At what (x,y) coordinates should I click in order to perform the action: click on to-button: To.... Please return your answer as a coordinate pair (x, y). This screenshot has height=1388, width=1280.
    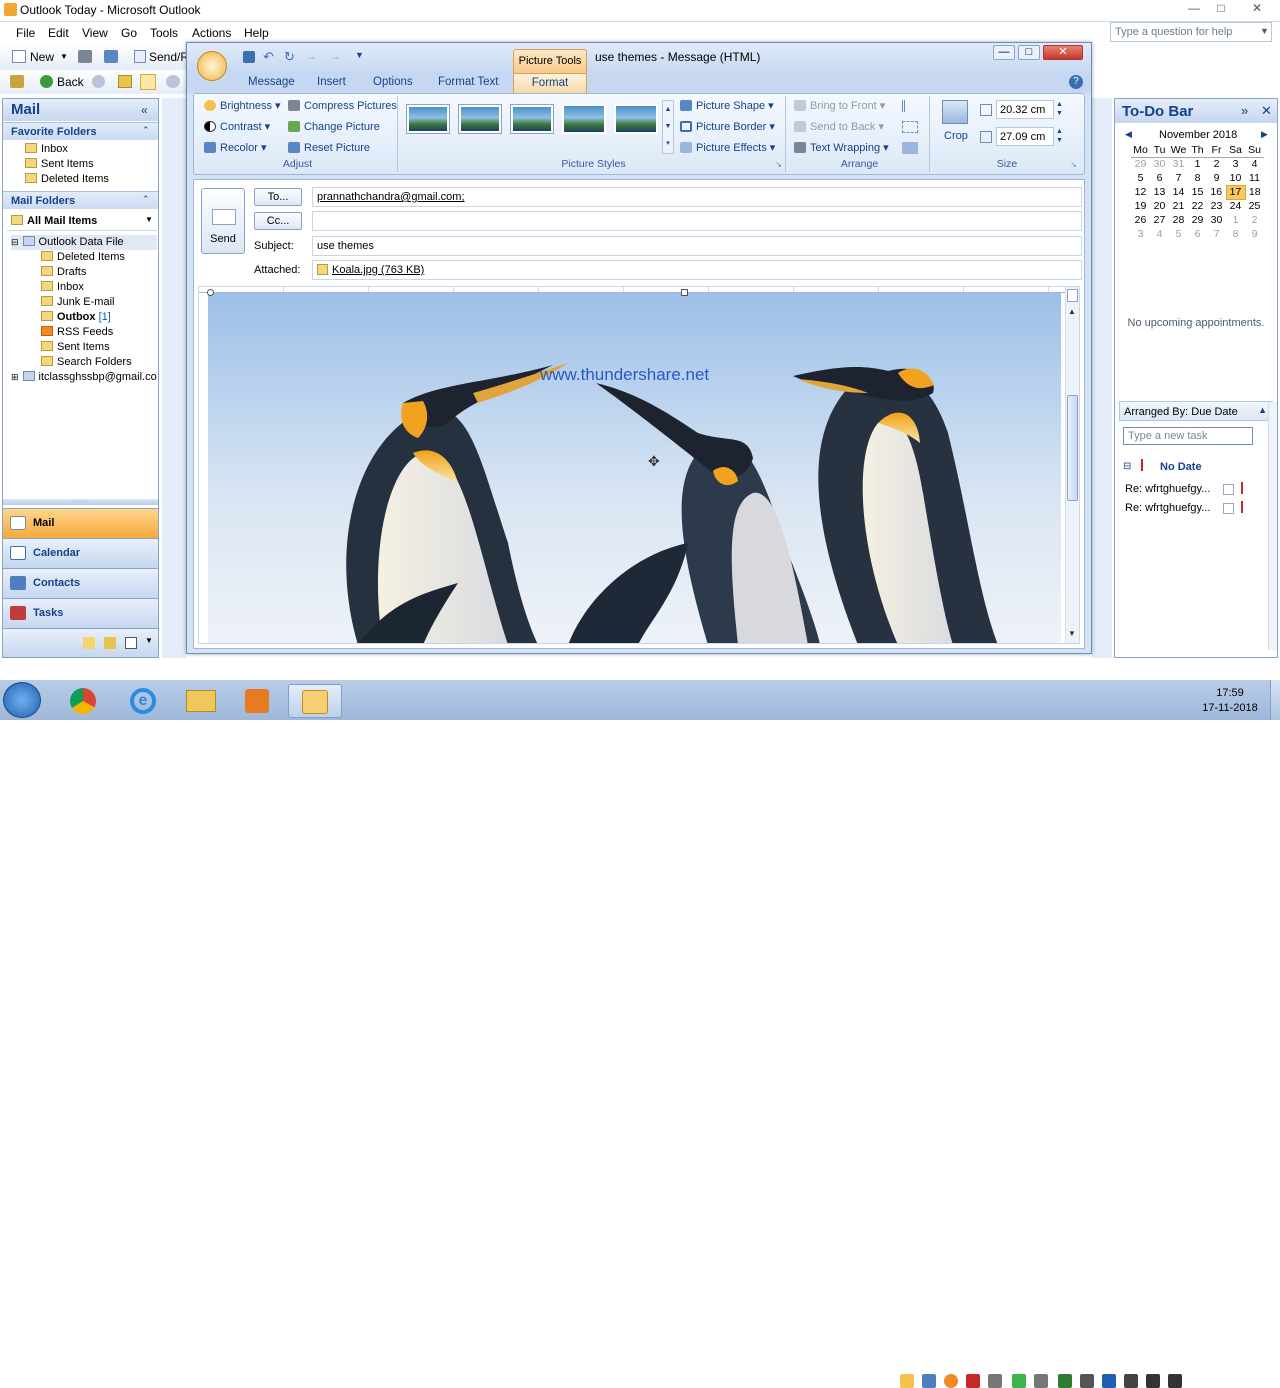
    Looking at the image, I should click on (278, 197).